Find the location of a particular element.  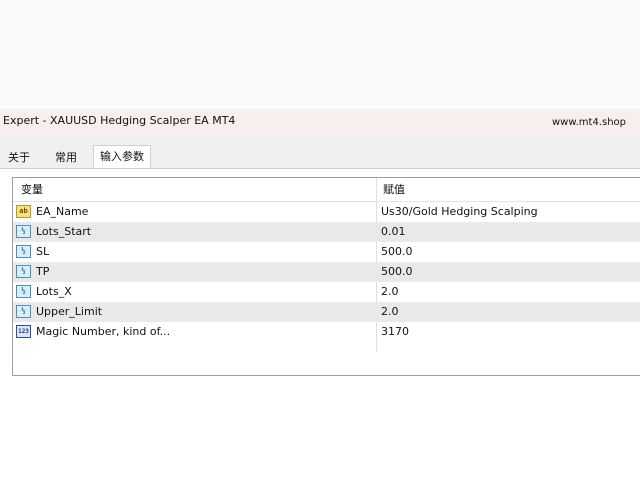

tab-about: 关于 is located at coordinates (19, 158).